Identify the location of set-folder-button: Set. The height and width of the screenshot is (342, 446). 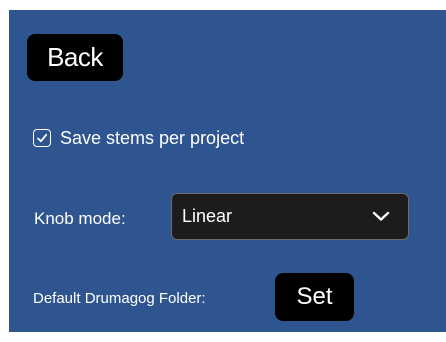
(314, 297).